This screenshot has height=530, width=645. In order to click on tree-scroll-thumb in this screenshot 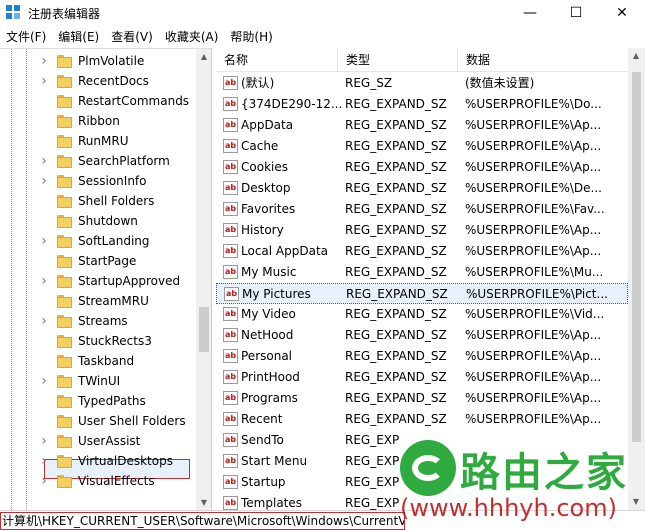, I will do `click(204, 329)`.